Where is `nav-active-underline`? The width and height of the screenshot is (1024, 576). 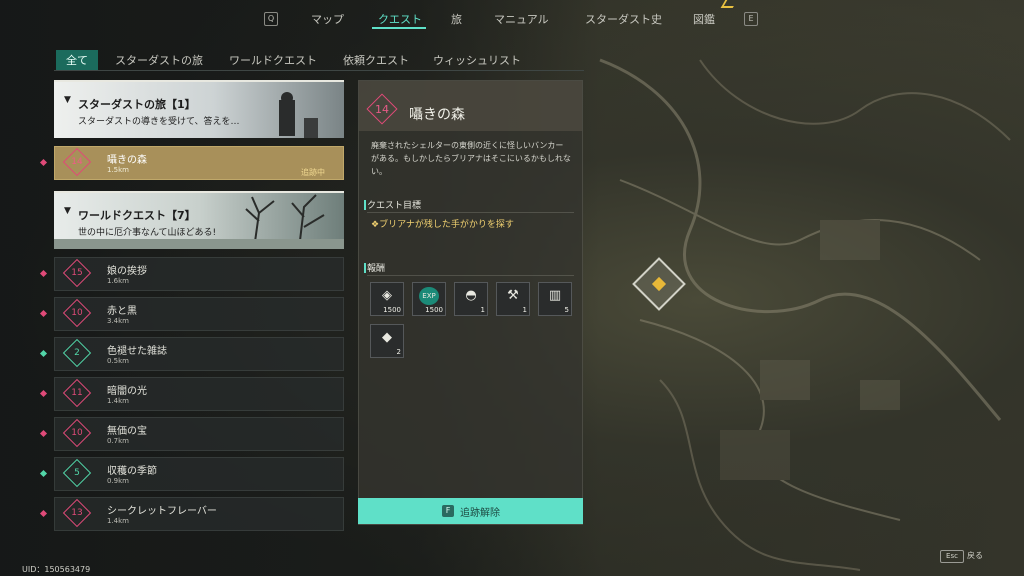
nav-active-underline is located at coordinates (399, 28).